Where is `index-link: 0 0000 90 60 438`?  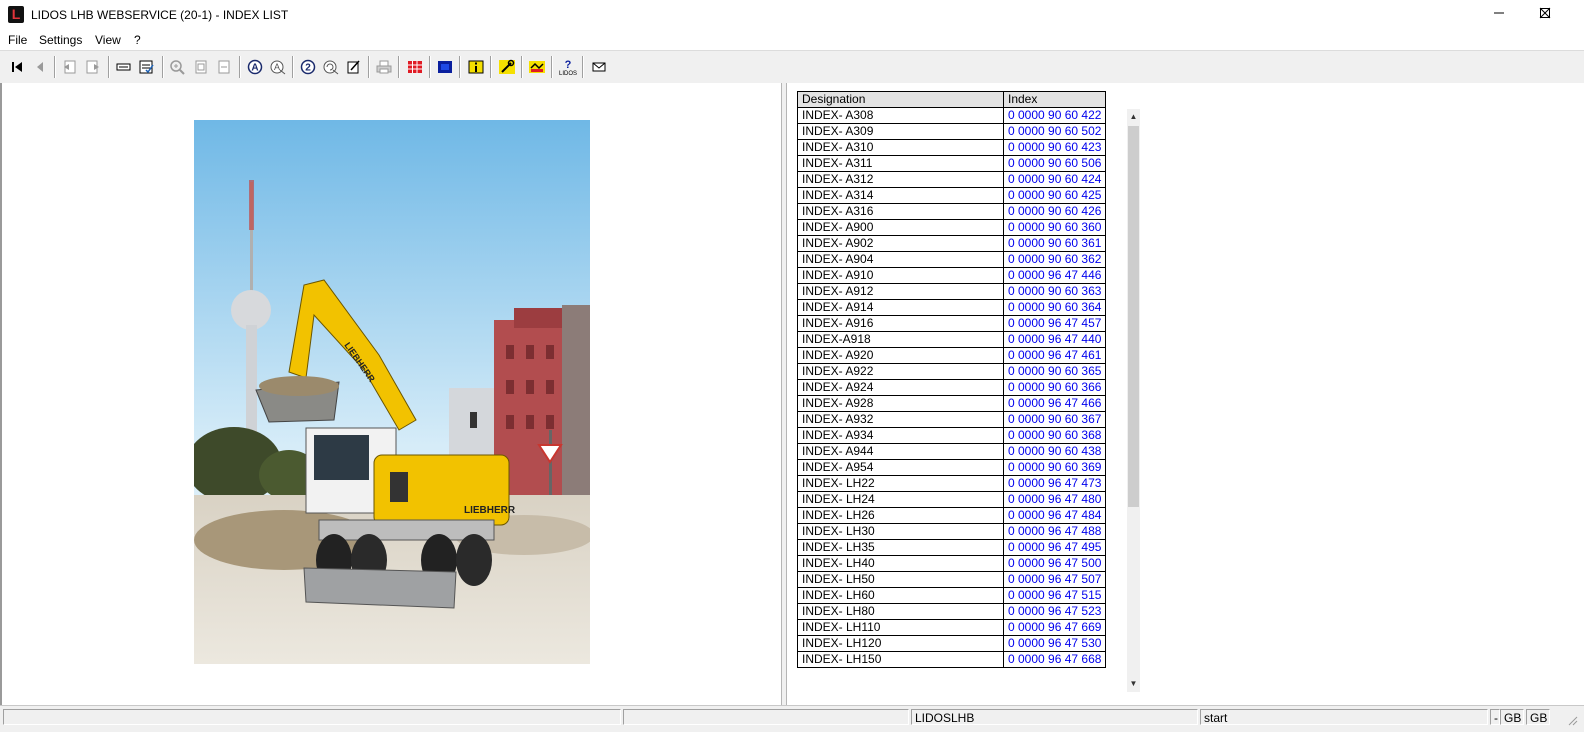 index-link: 0 0000 90 60 438 is located at coordinates (1054, 451).